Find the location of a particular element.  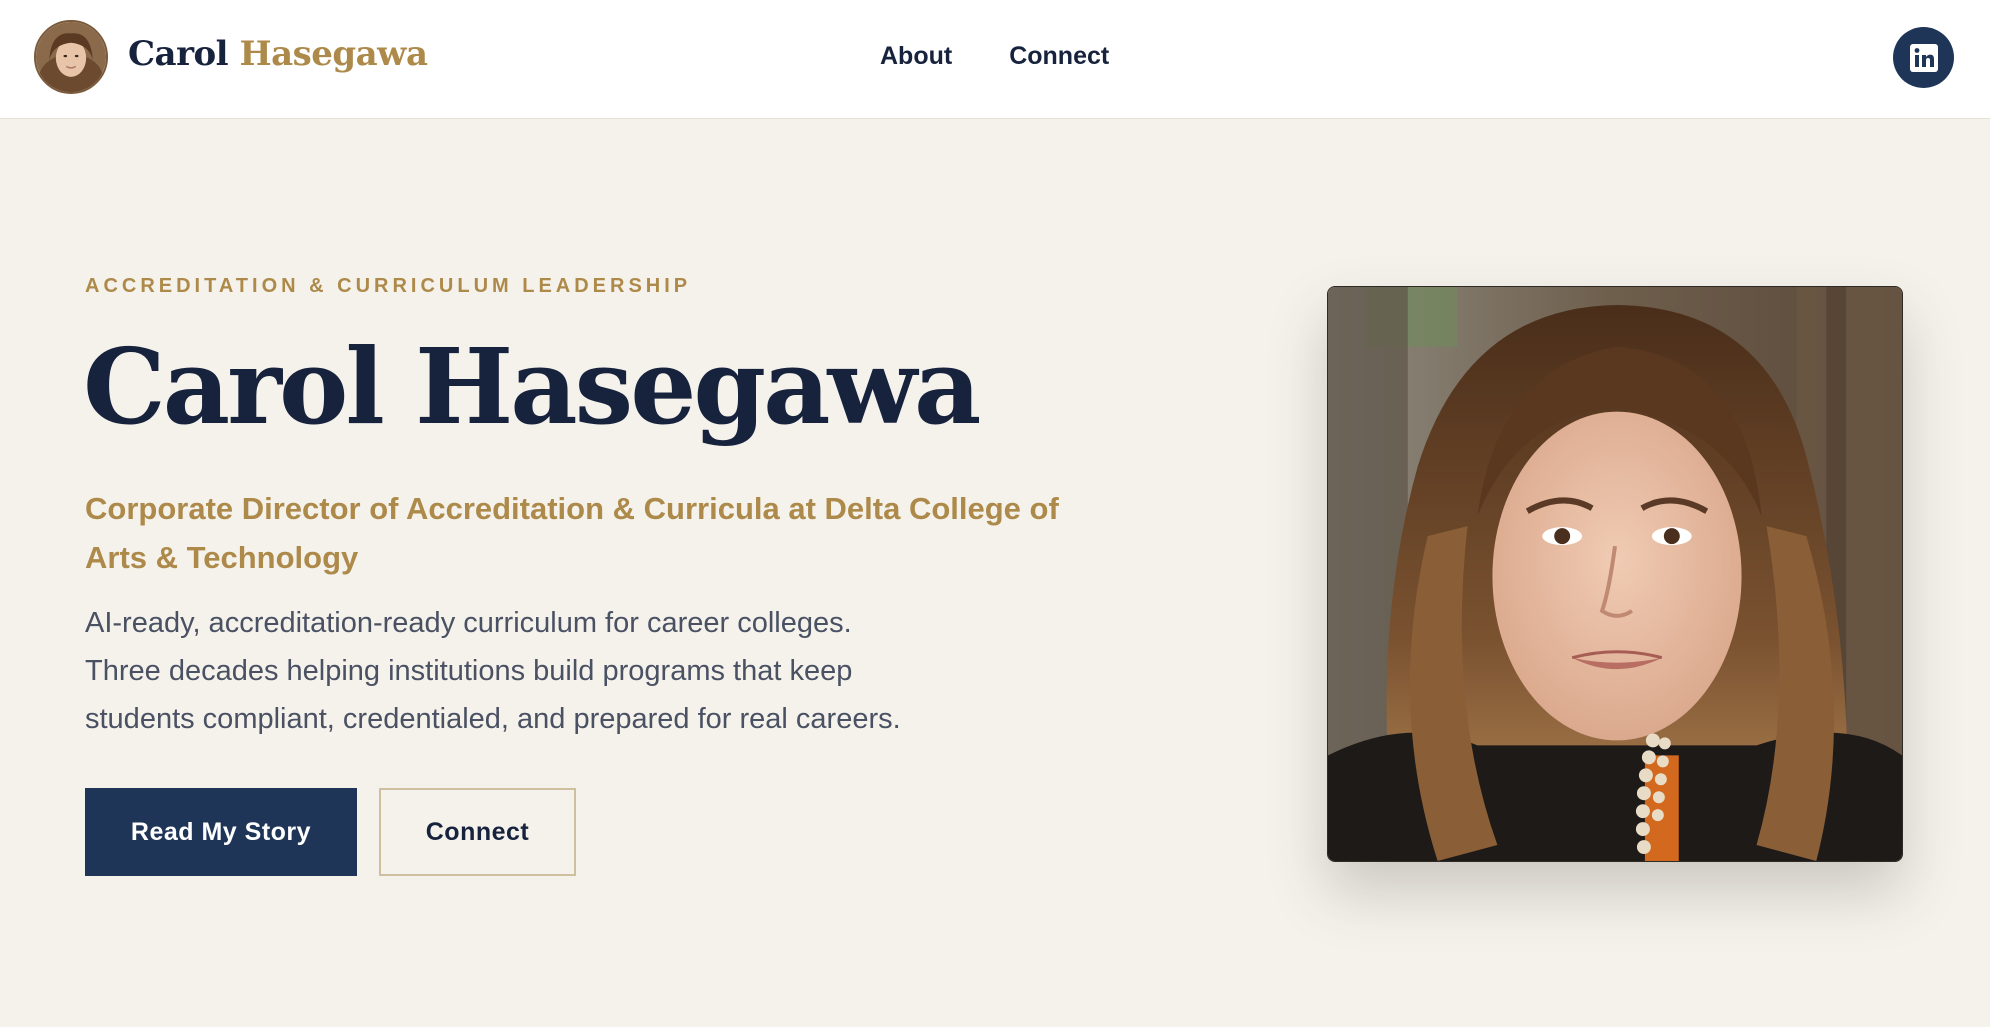

linkedin-icon is located at coordinates (1923, 57).